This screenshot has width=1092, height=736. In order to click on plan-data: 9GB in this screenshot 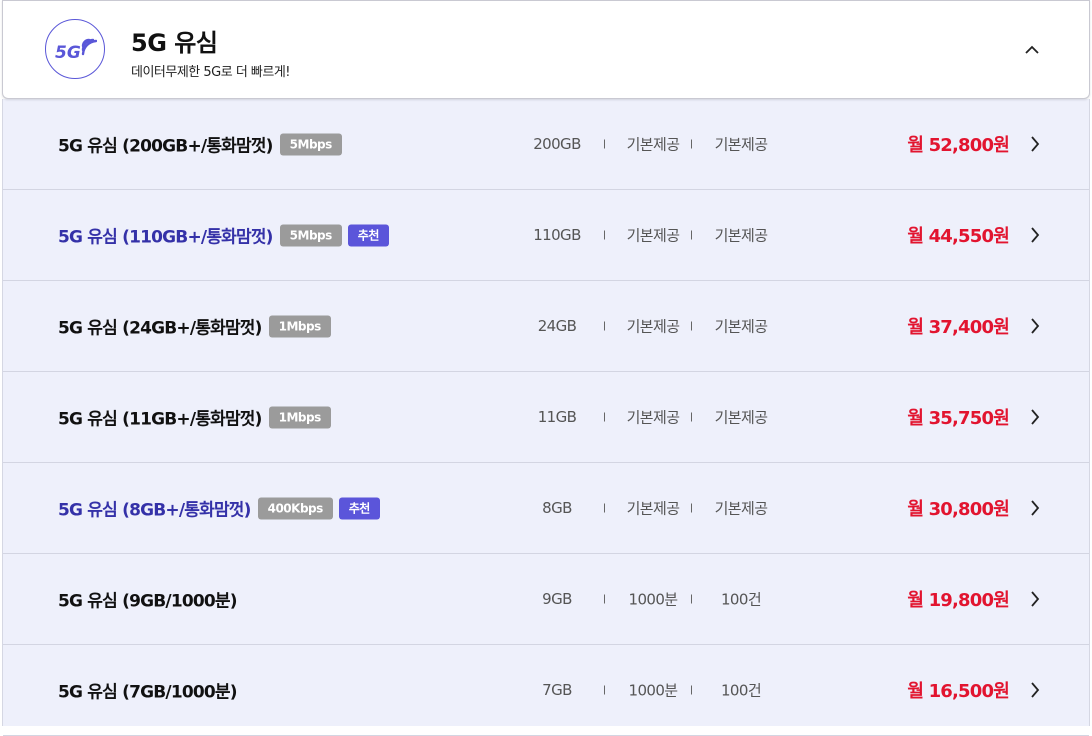, I will do `click(557, 599)`.